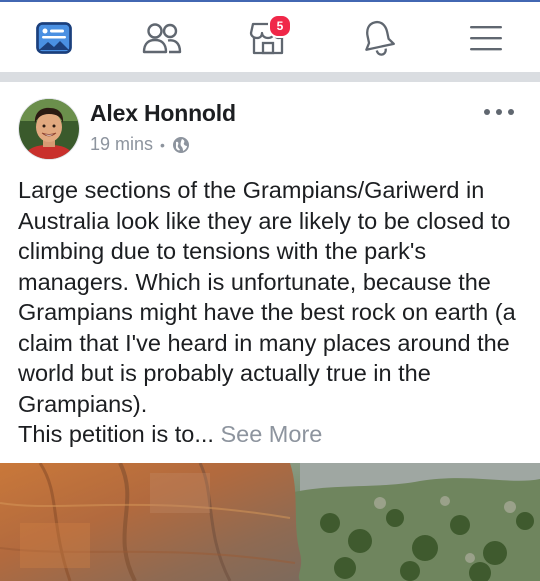 Image resolution: width=540 pixels, height=581 pixels. I want to click on nav-notifications-button, so click(378, 38).